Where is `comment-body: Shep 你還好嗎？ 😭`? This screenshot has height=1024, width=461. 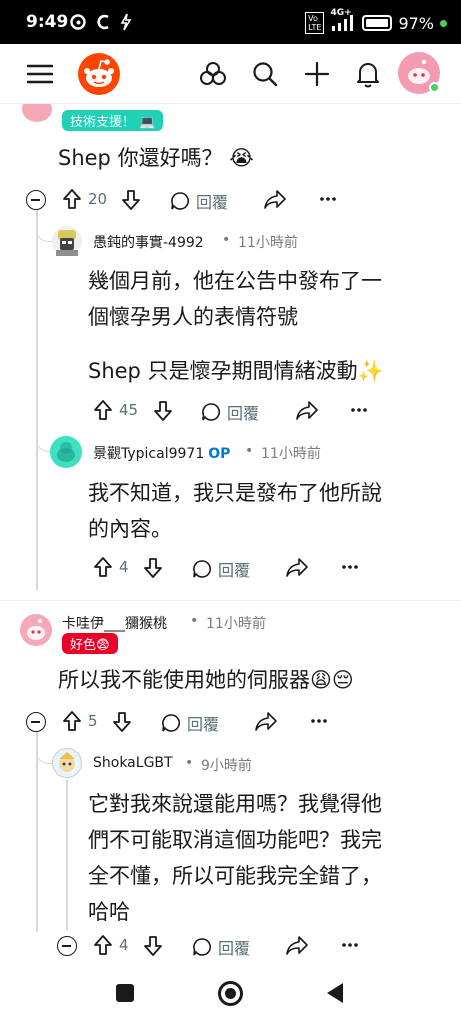
comment-body: Shep 你還好嗎？ 😭 is located at coordinates (156, 158).